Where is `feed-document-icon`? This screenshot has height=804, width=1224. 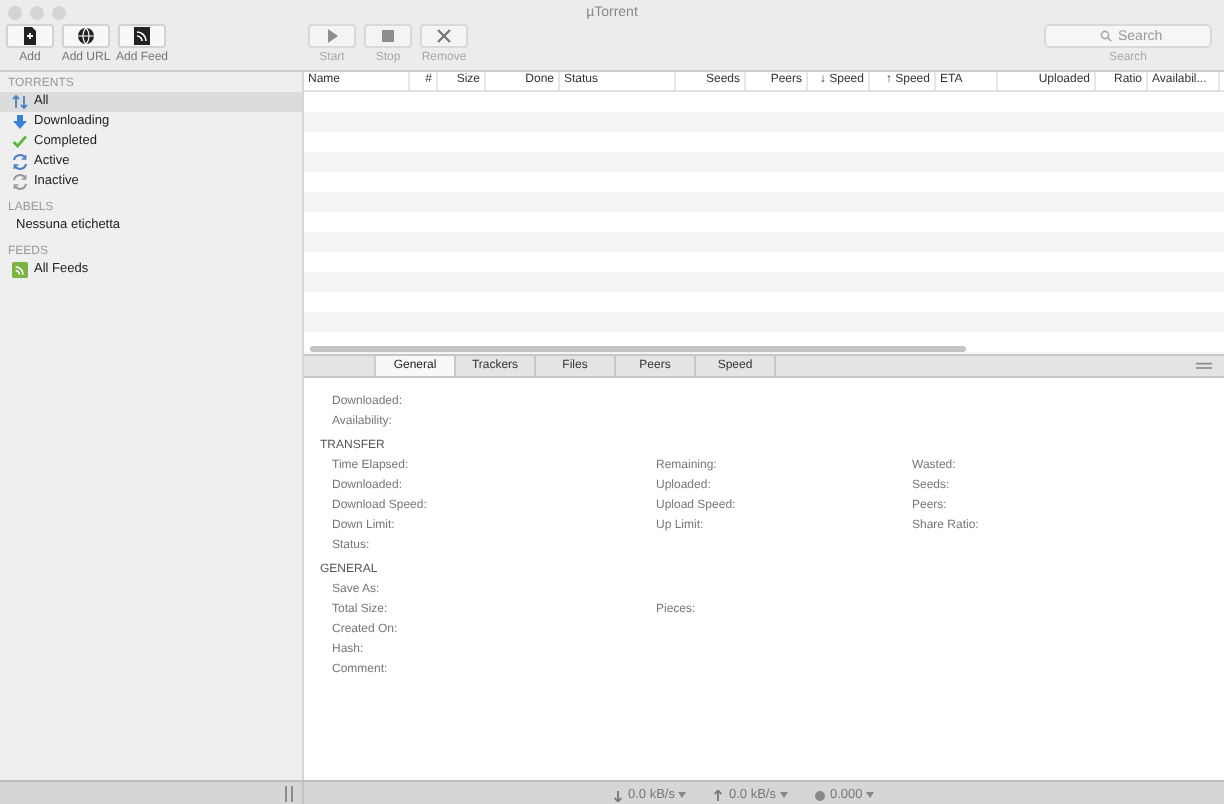 feed-document-icon is located at coordinates (142, 36).